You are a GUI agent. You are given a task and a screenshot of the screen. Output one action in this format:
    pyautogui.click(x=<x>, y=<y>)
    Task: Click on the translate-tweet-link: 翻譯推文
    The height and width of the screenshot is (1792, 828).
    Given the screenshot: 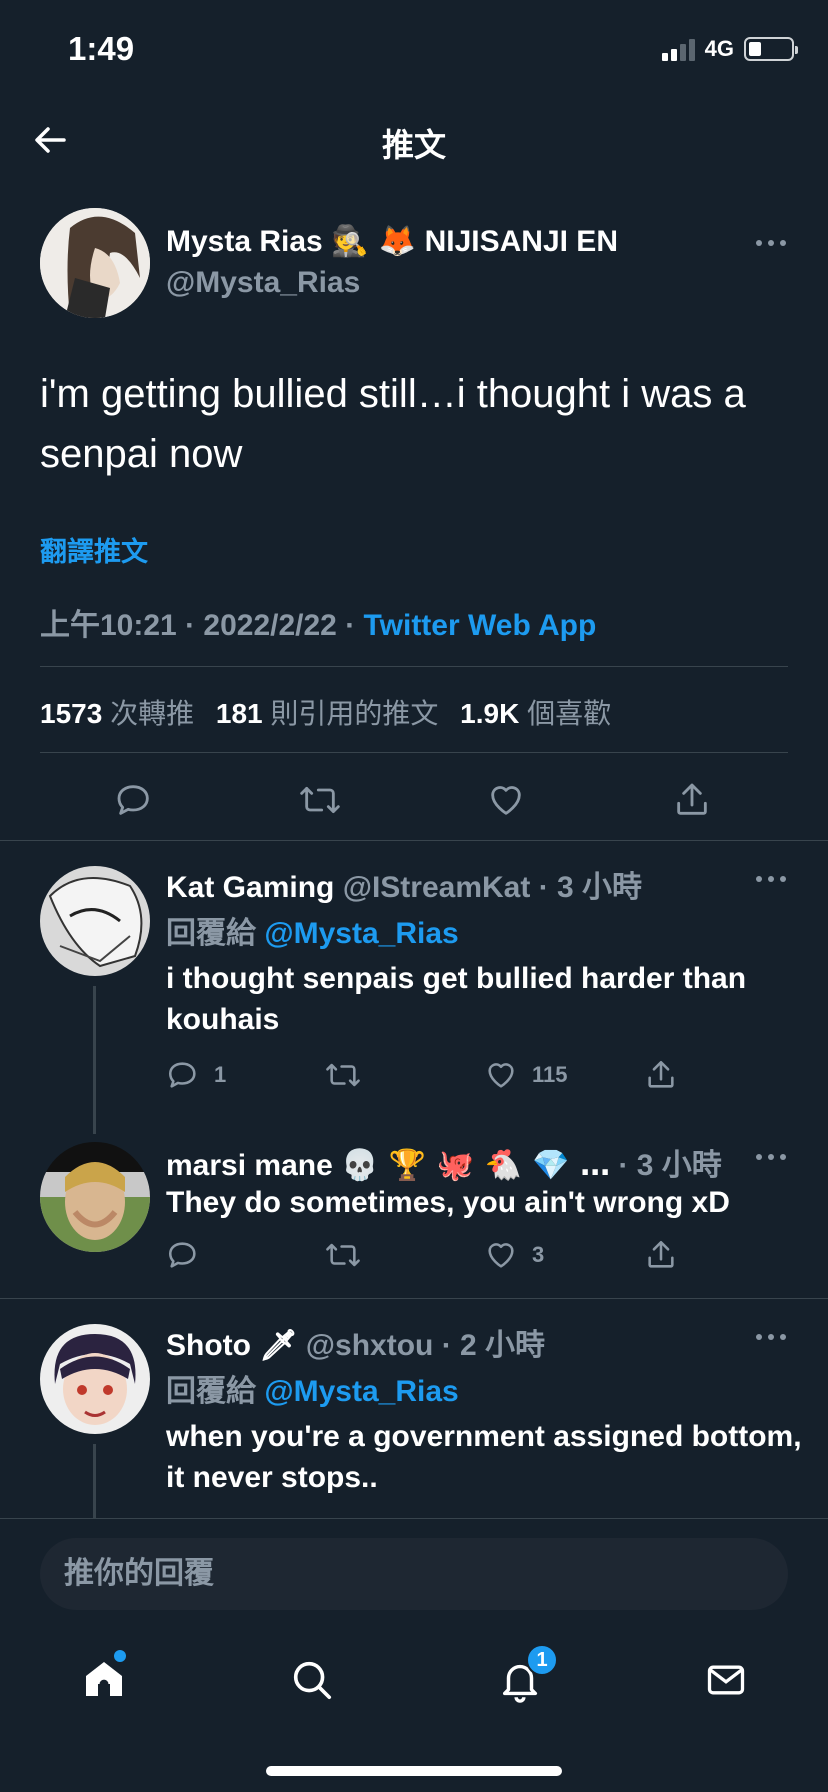 What is the action you would take?
    pyautogui.click(x=94, y=549)
    